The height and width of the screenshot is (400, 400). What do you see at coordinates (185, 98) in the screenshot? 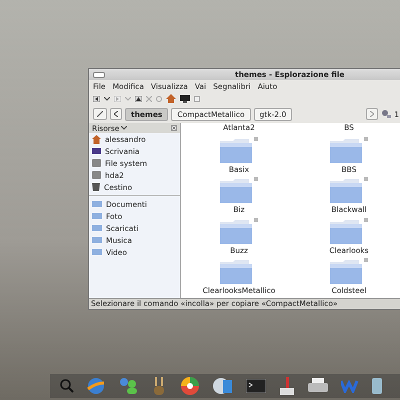
I see `monitor-icon` at bounding box center [185, 98].